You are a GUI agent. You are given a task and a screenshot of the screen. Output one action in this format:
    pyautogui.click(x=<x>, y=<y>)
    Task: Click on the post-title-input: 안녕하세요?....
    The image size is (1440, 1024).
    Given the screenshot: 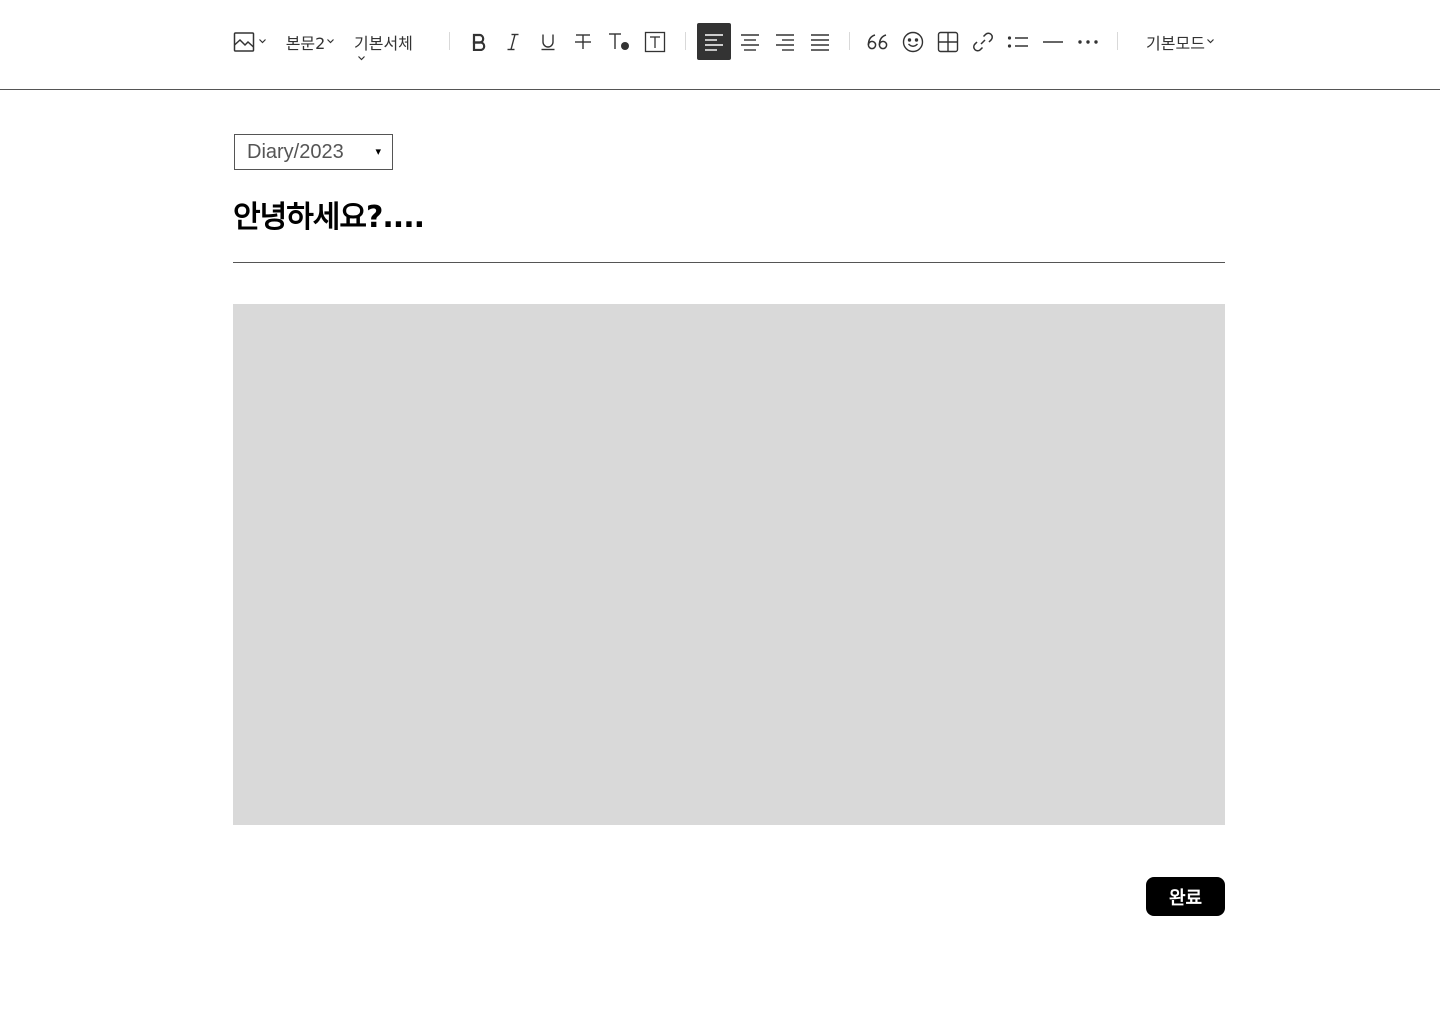 What is the action you would take?
    pyautogui.click(x=329, y=214)
    